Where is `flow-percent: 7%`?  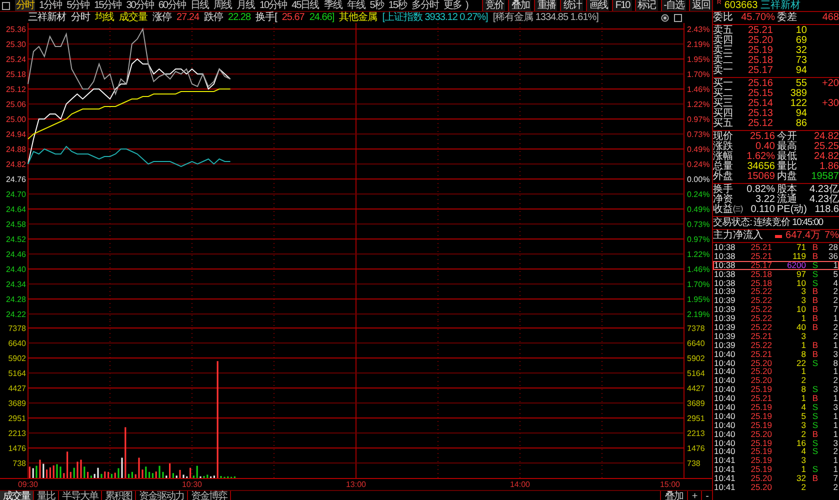
flow-percent: 7% is located at coordinates (831, 236).